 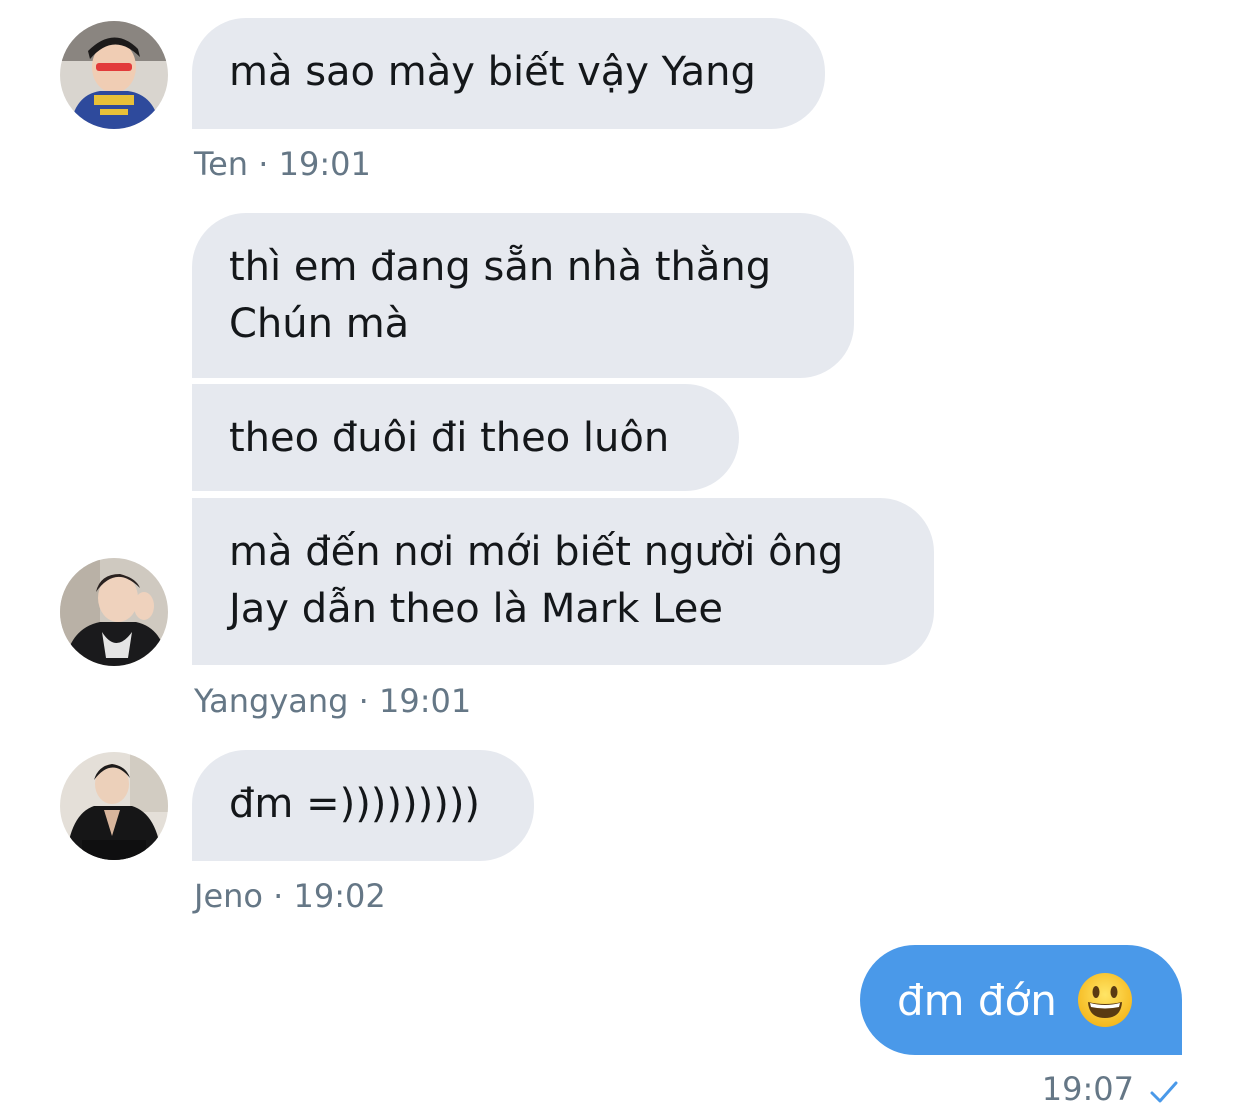 I want to click on check-icon, so click(x=1164, y=1092).